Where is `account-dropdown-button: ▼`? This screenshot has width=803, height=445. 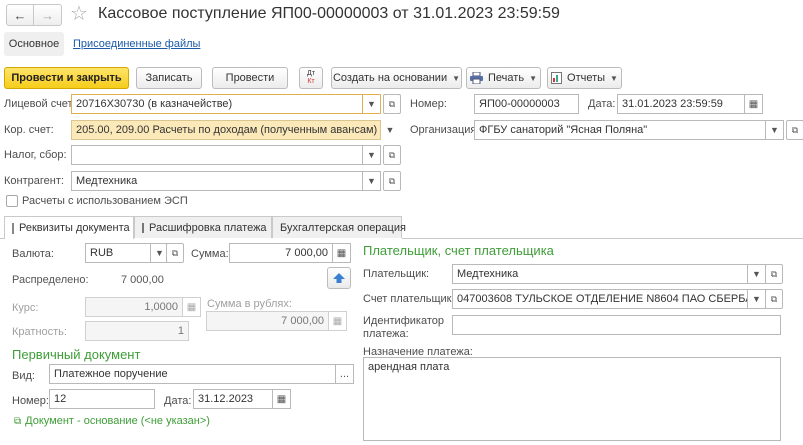
account-dropdown-button: ▼ is located at coordinates (372, 104).